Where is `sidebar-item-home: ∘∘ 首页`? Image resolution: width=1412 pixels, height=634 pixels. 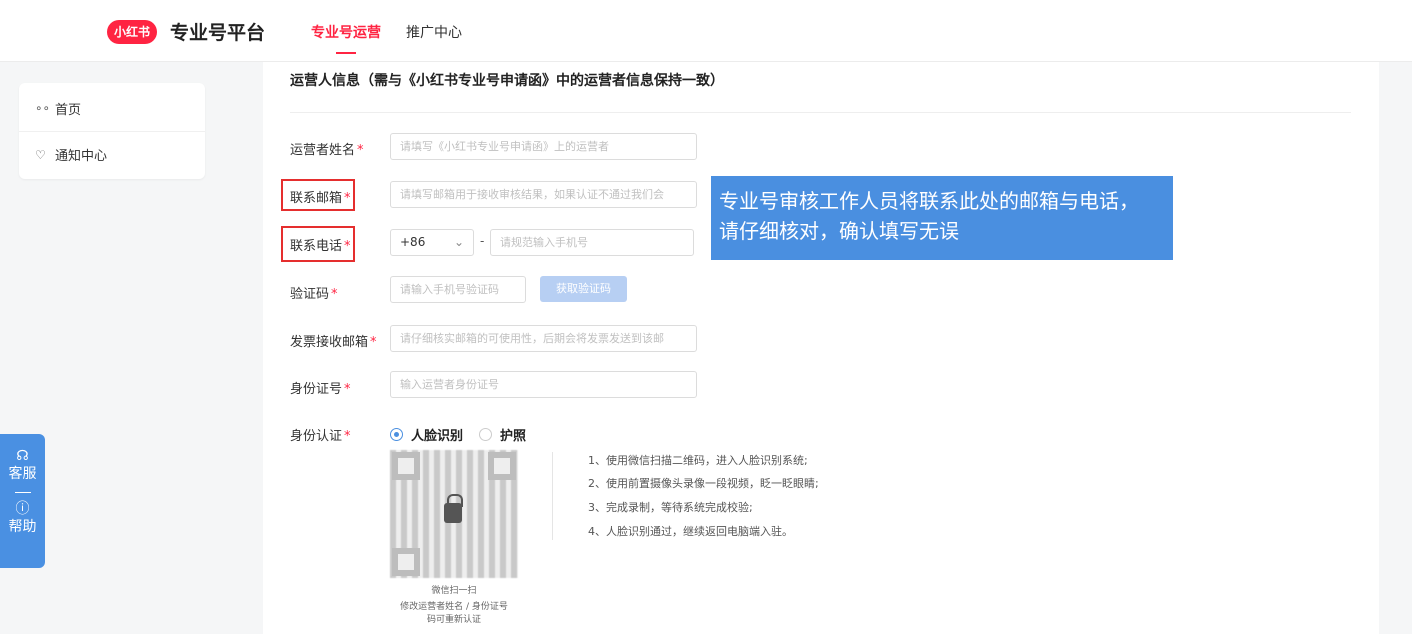
sidebar-item-home: ∘∘ 首页 is located at coordinates (112, 108).